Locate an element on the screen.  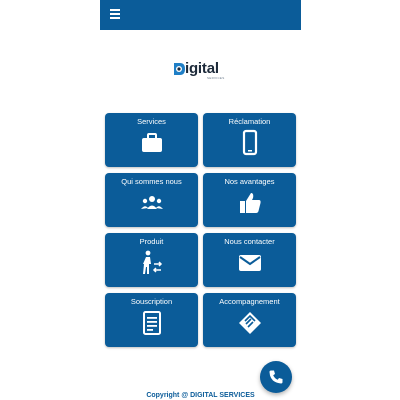
tile-reclamation: Réclamation is located at coordinates (249, 140).